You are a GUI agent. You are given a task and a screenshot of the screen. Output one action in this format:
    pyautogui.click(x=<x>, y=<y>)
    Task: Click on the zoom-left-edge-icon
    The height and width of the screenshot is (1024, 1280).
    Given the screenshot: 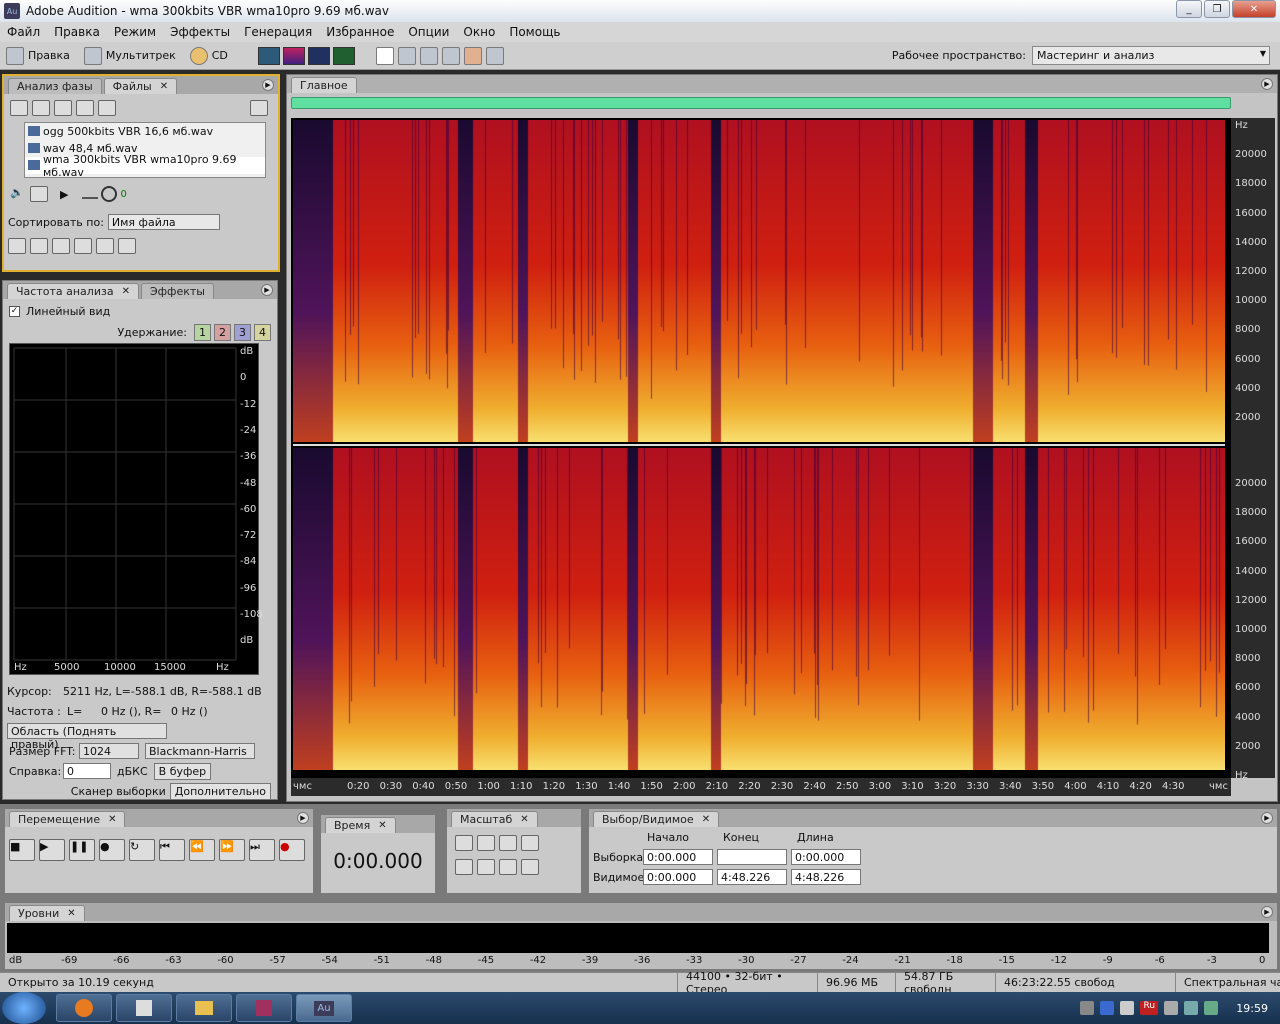 What is the action you would take?
    pyautogui.click(x=464, y=867)
    